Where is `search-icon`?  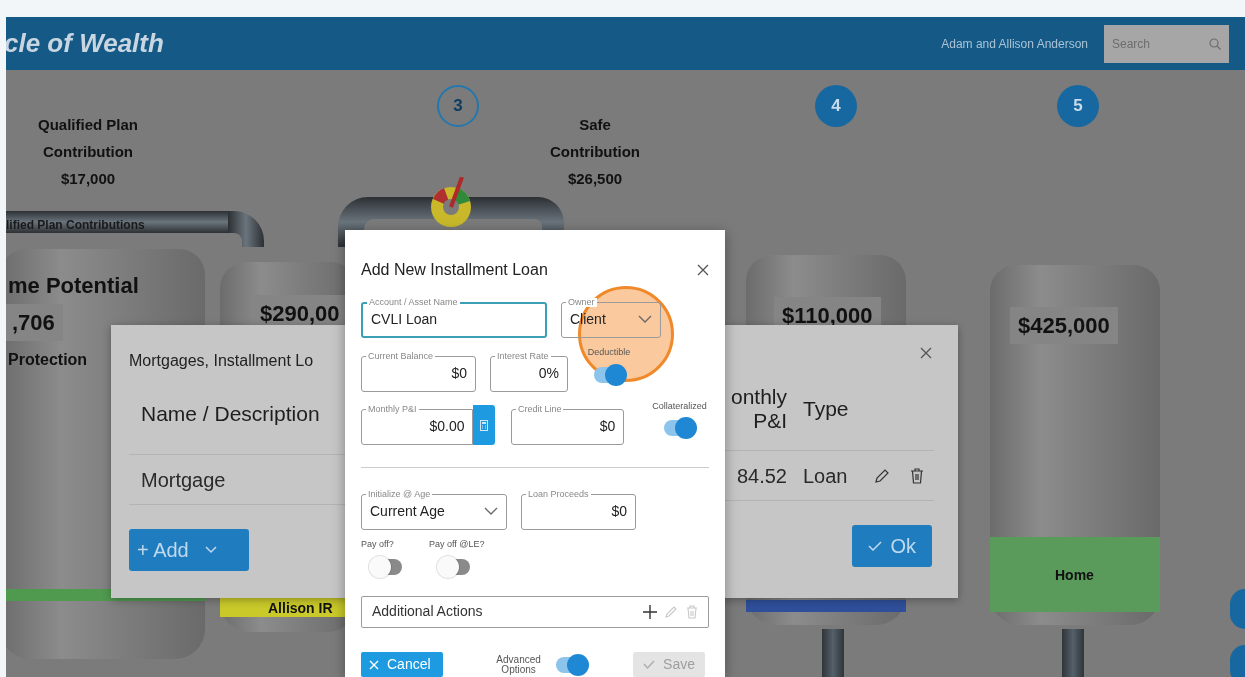 search-icon is located at coordinates (1215, 43).